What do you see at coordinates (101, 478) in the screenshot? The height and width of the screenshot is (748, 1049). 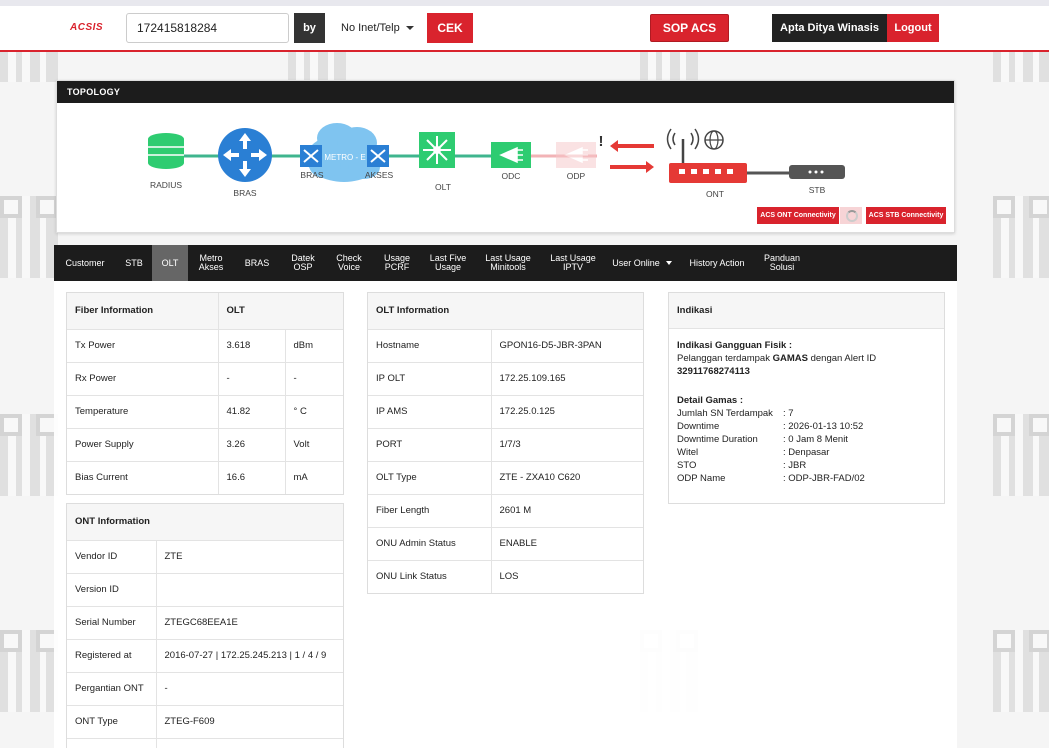 I see `row-label: Bias Current` at bounding box center [101, 478].